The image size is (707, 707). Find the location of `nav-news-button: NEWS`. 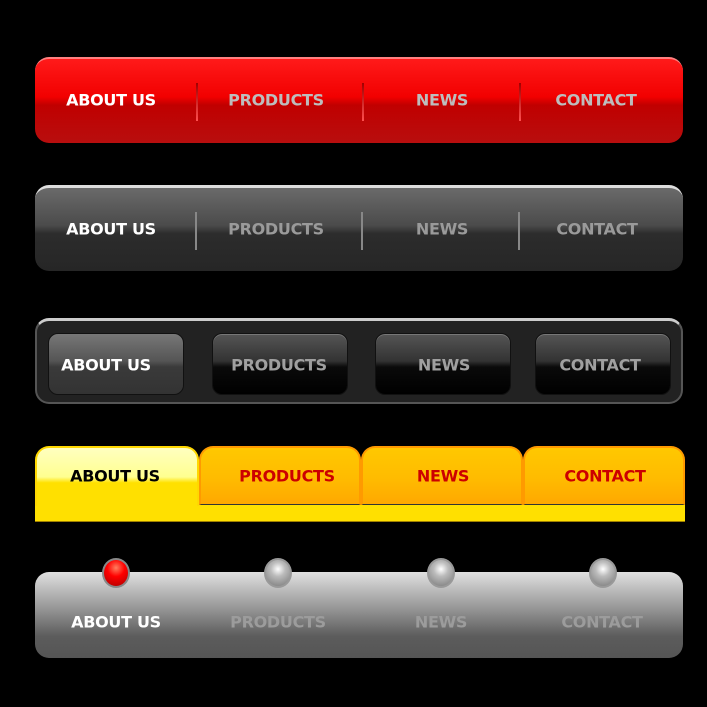

nav-news-button: NEWS is located at coordinates (443, 364).